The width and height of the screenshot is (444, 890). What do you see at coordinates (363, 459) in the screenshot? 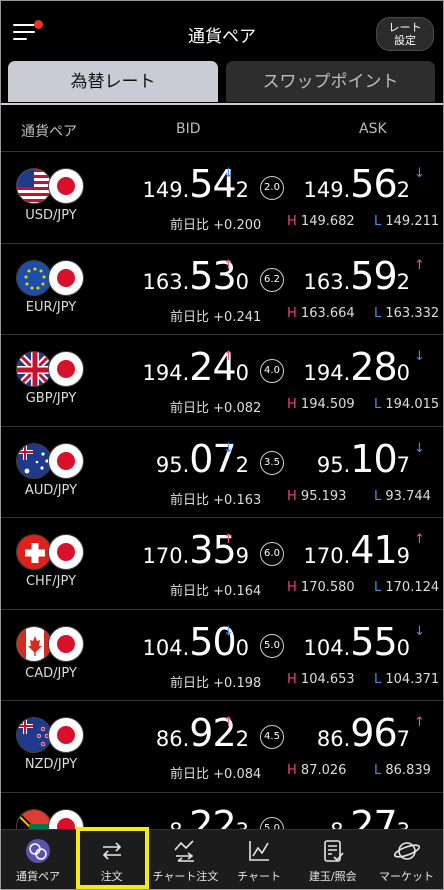
I see `ask-price: 95.107` at bounding box center [363, 459].